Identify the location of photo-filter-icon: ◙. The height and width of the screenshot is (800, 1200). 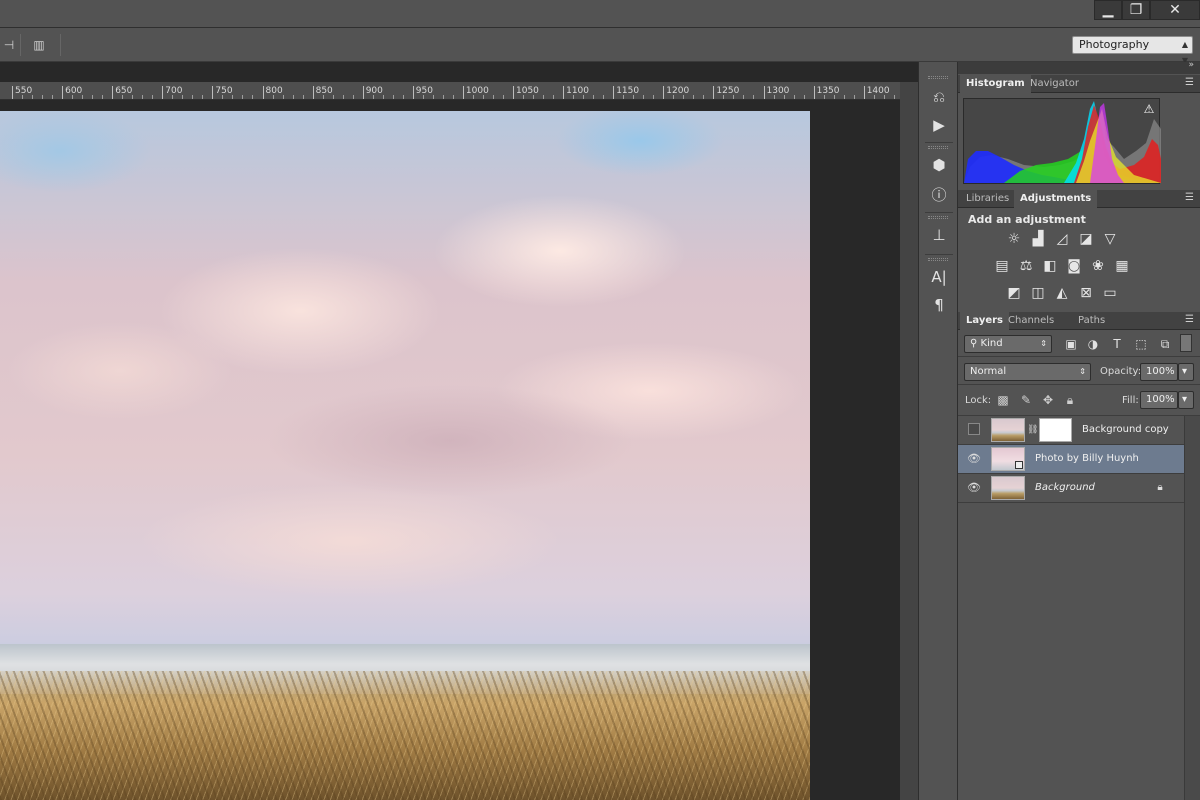
(1074, 266).